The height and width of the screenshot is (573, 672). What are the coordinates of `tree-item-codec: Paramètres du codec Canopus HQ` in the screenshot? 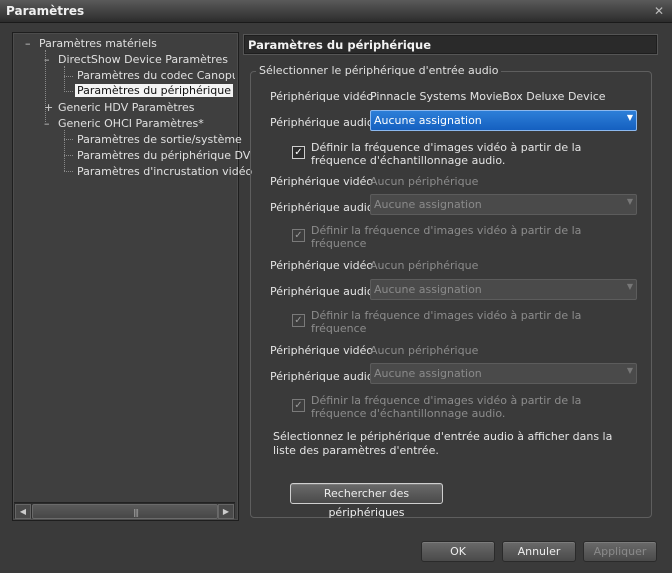 It's located at (156, 75).